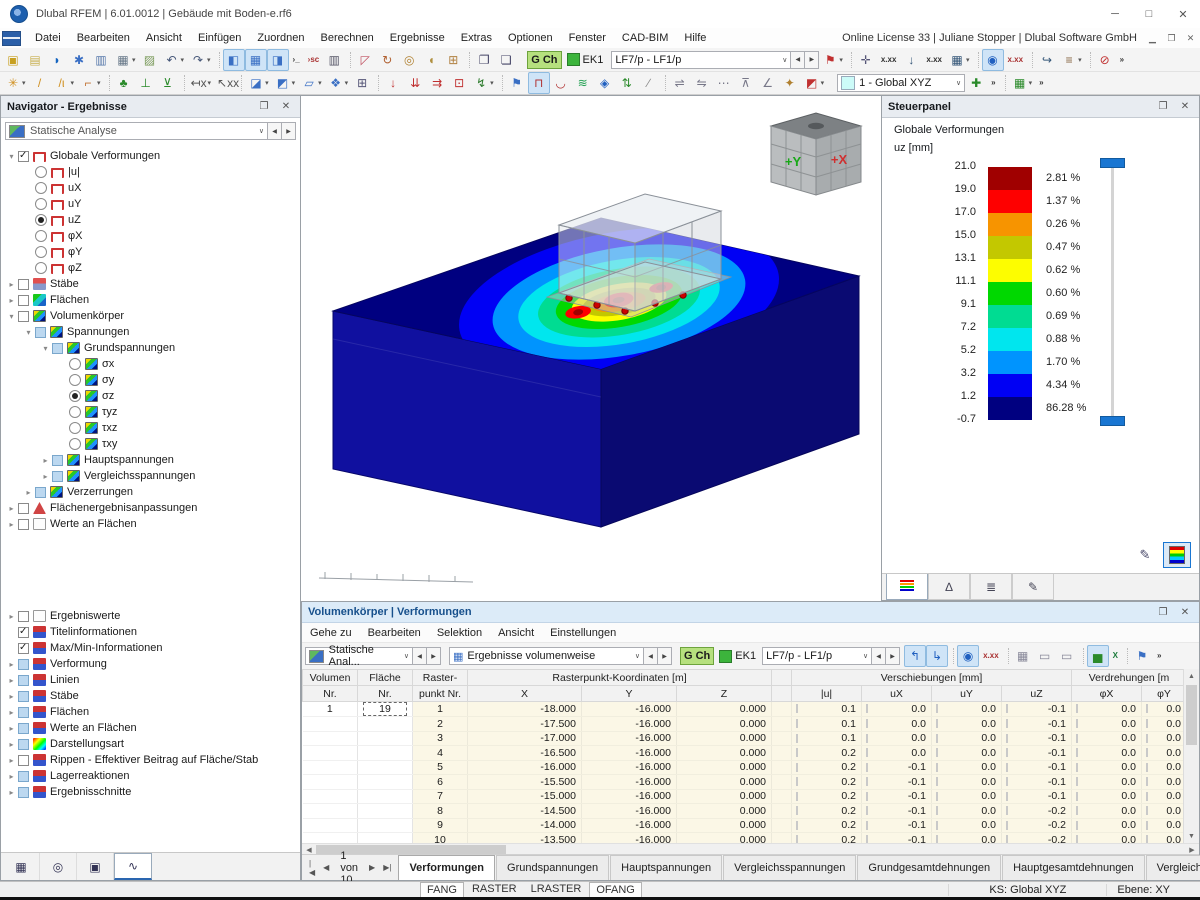 The height and width of the screenshot is (900, 1200). I want to click on tree-item: |u|, so click(161, 172).